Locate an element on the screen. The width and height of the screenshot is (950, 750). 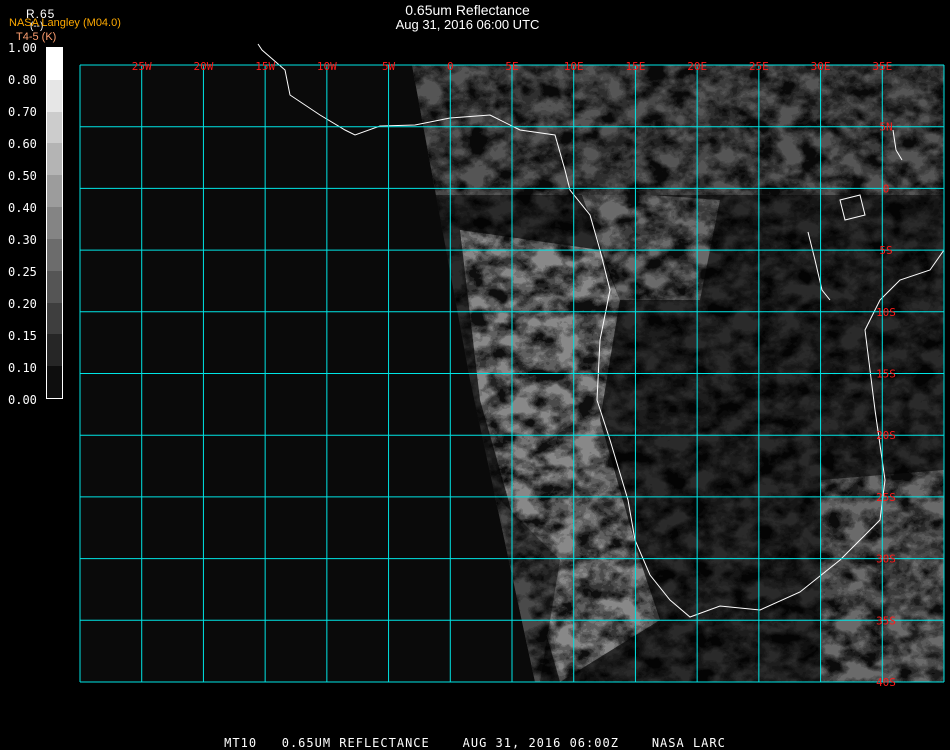
map-title: 0.65um Reflectance is located at coordinates (467, 10).